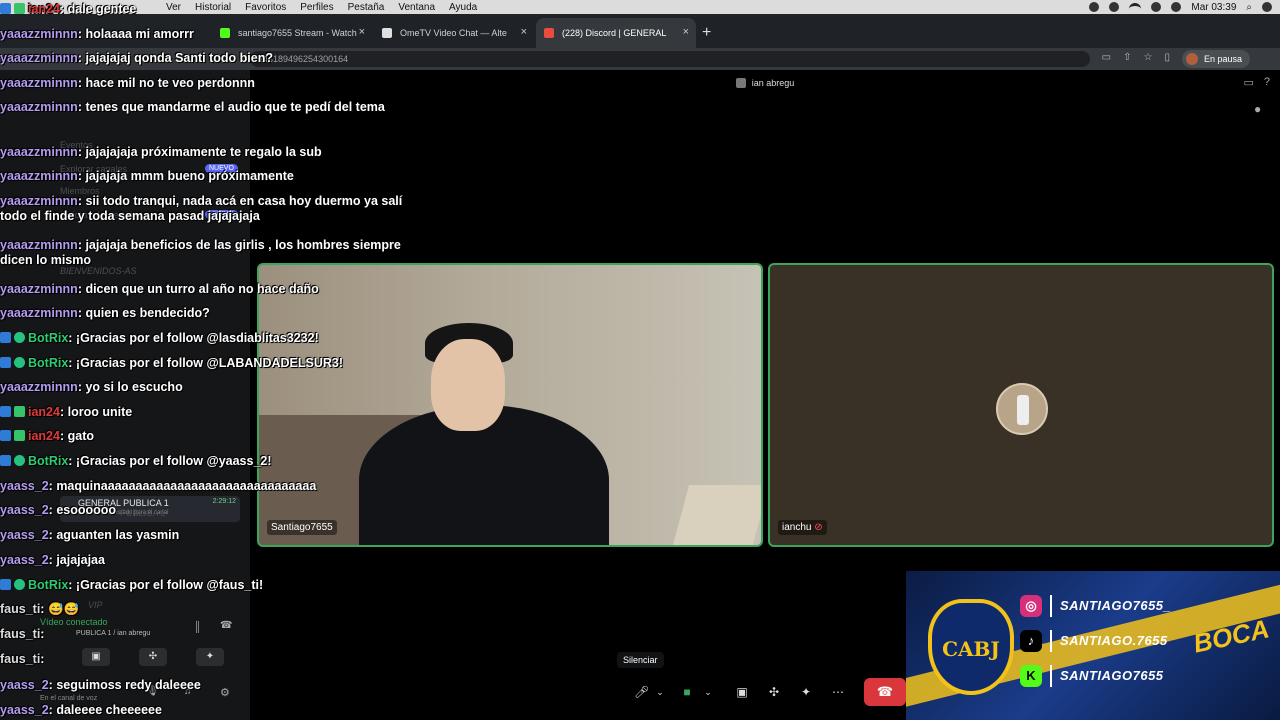  Describe the element at coordinates (670, 59) in the screenshot. I see `url-field: 343189496254300164` at that location.